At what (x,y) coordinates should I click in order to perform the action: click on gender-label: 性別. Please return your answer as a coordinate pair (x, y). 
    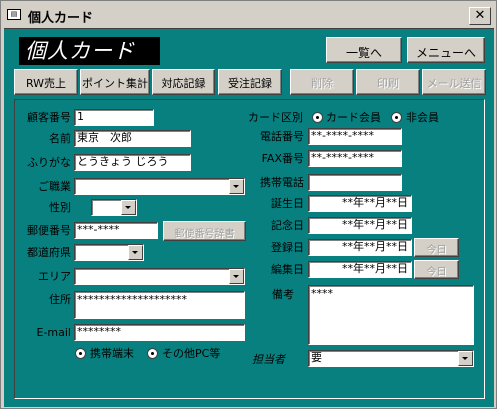
    Looking at the image, I should click on (60, 207).